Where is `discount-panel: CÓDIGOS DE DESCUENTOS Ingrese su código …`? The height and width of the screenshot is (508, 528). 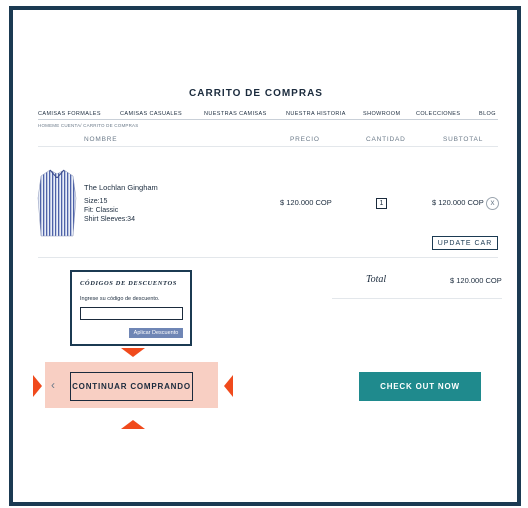 discount-panel: CÓDIGOS DE DESCUENTOS Ingrese su código … is located at coordinates (131, 308).